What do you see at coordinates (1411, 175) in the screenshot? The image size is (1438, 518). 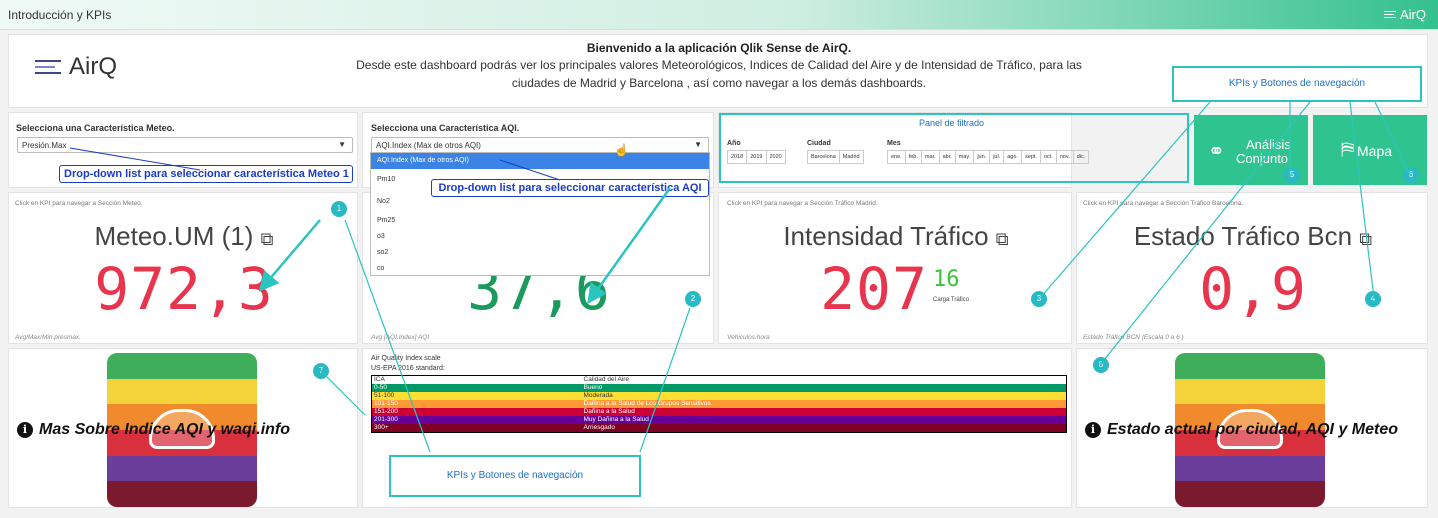 I see `marker-6: 6` at bounding box center [1411, 175].